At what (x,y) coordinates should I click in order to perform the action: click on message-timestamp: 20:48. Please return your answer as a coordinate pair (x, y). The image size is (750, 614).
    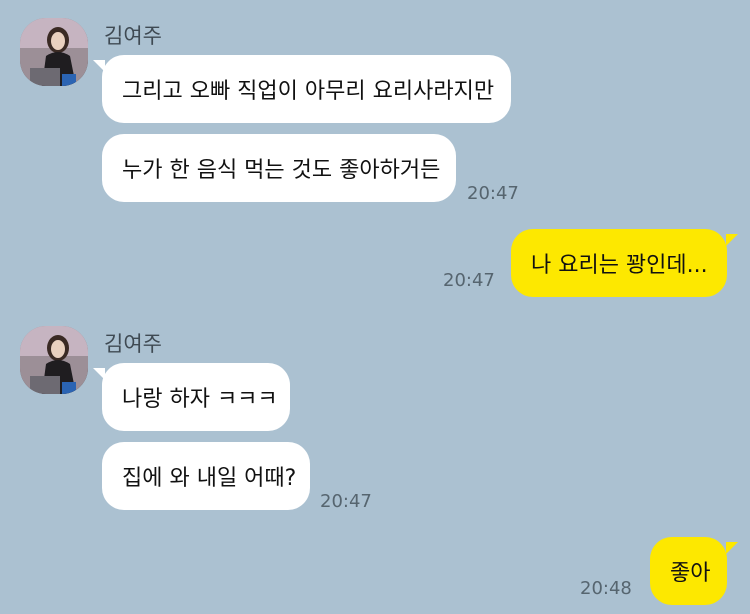
    Looking at the image, I should click on (606, 588).